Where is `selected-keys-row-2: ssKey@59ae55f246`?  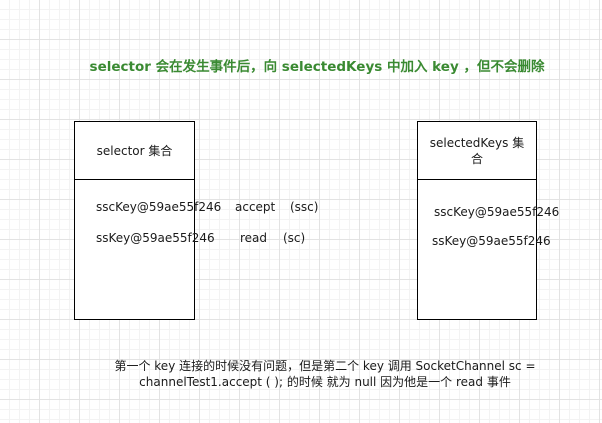
selected-keys-row-2: ssKey@59ae55f246 is located at coordinates (491, 241).